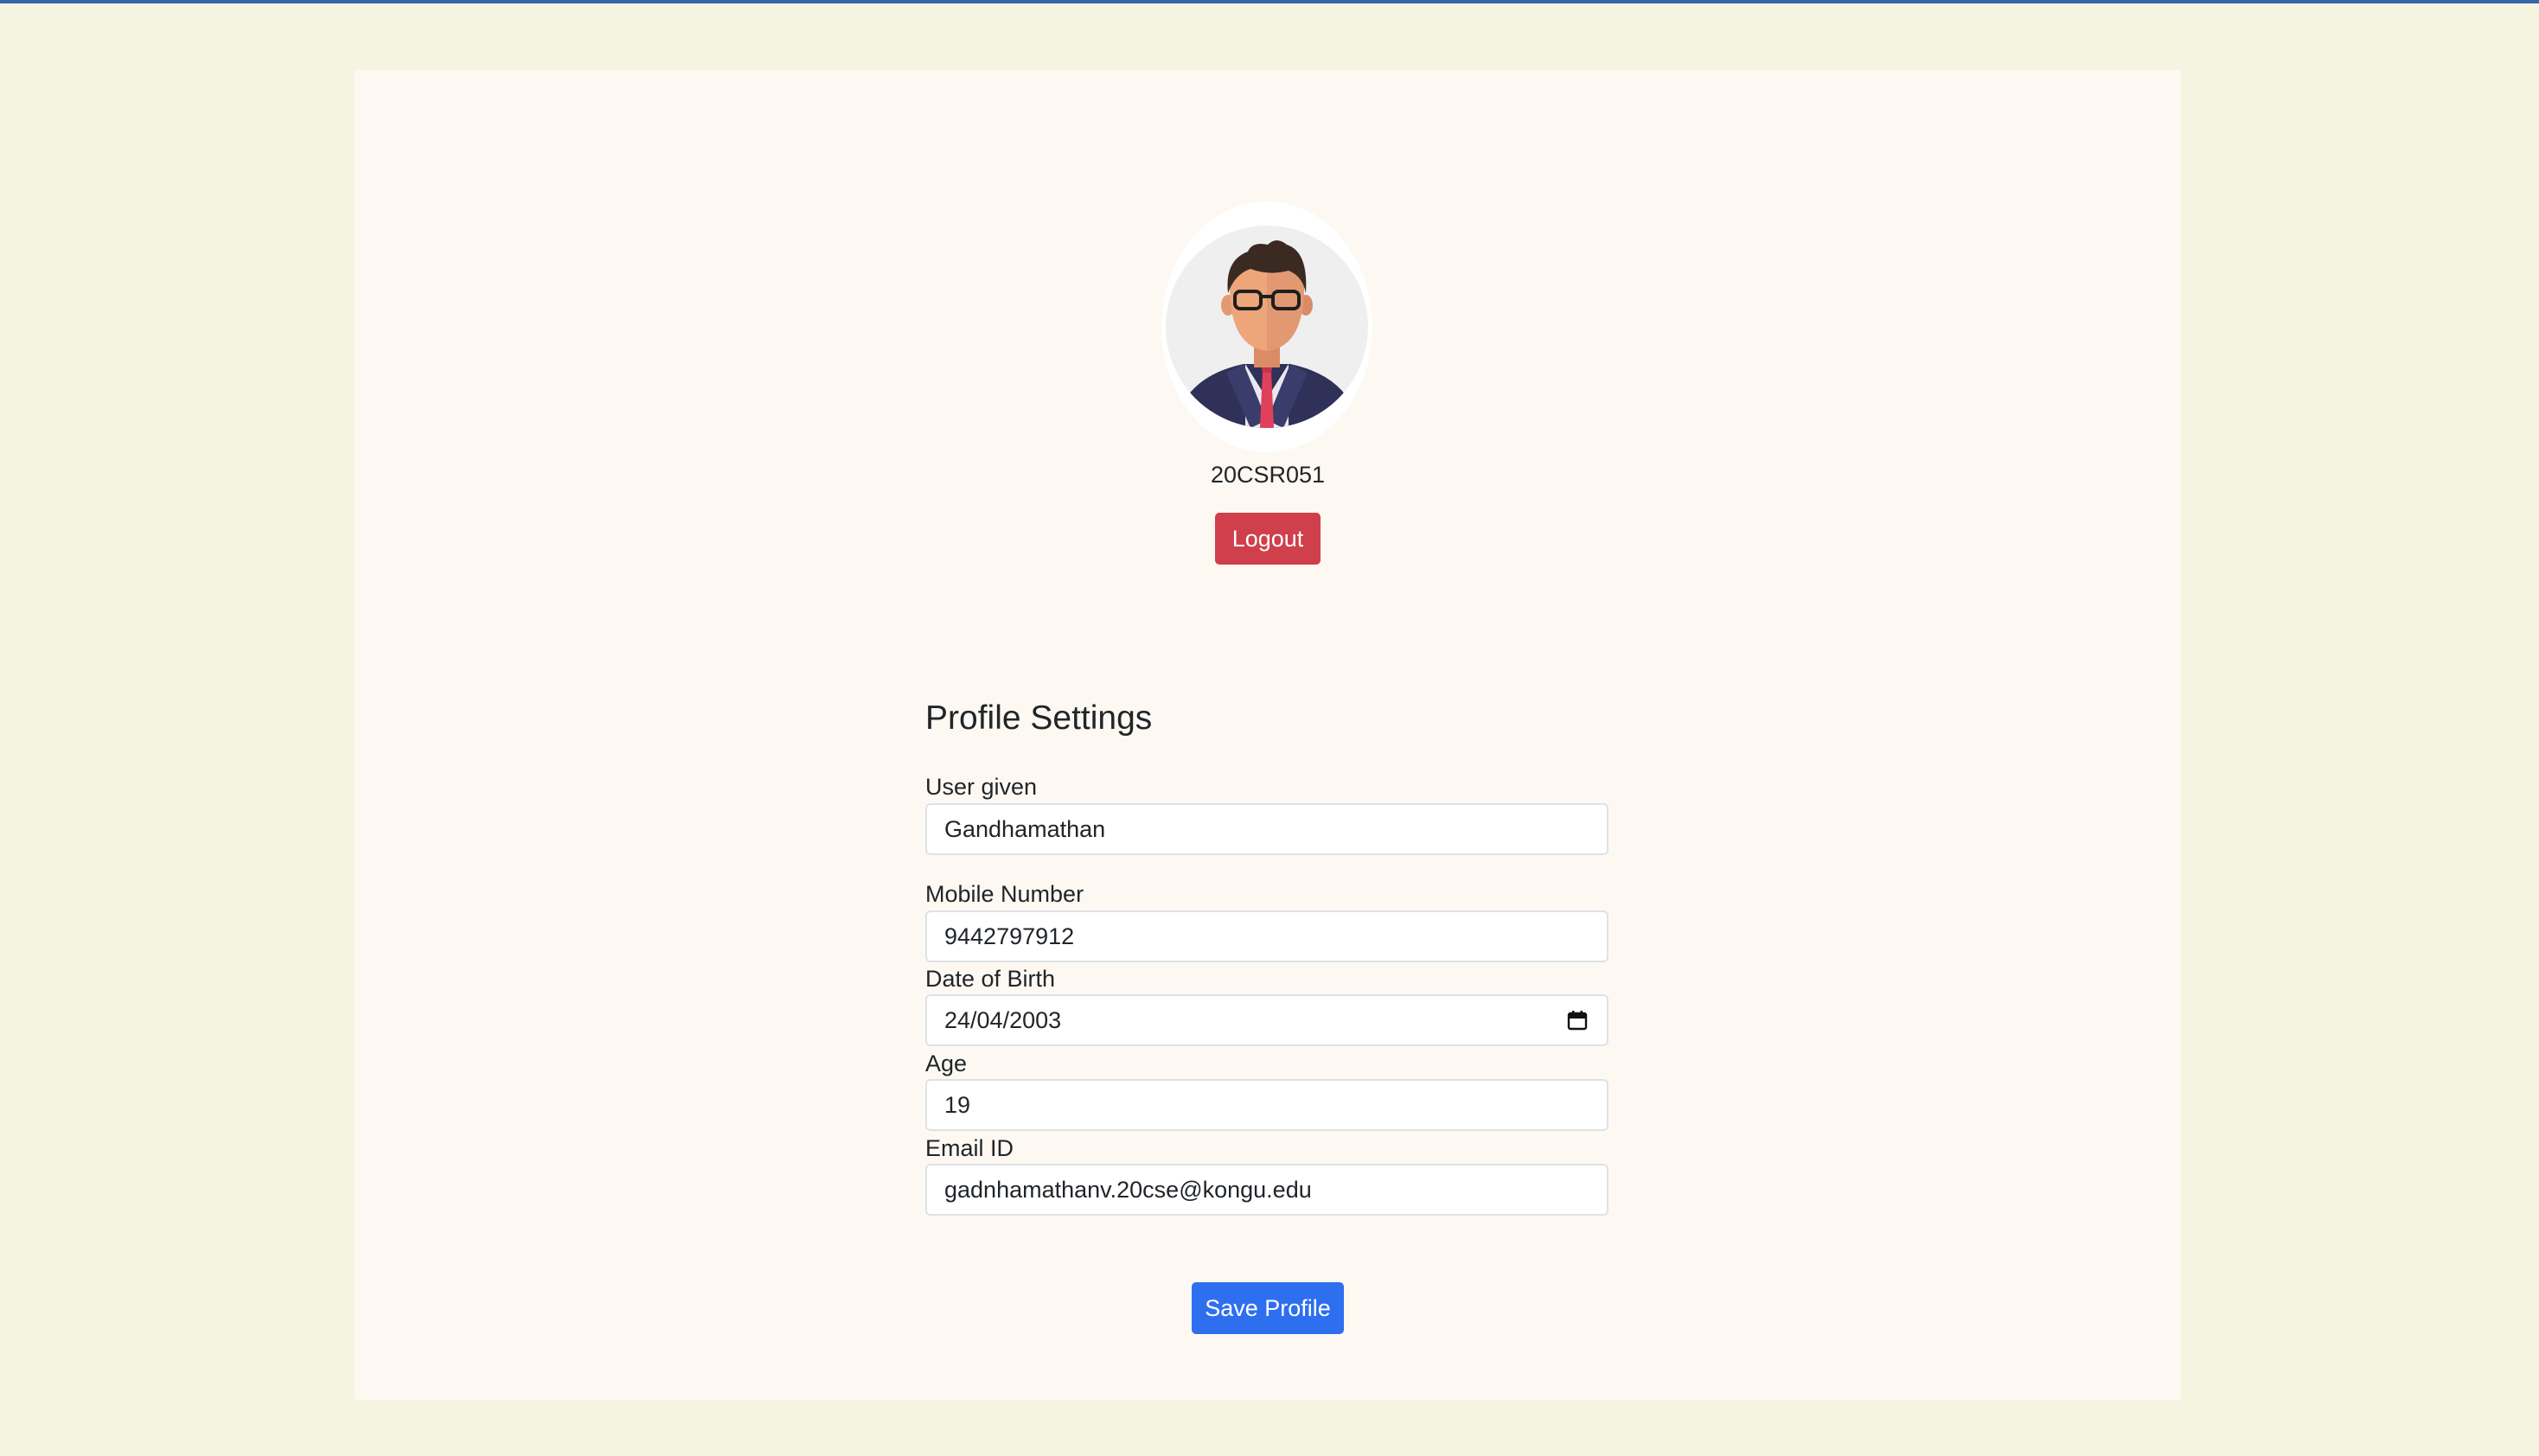 This screenshot has width=2539, height=1456. I want to click on age-label: Age, so click(947, 1063).